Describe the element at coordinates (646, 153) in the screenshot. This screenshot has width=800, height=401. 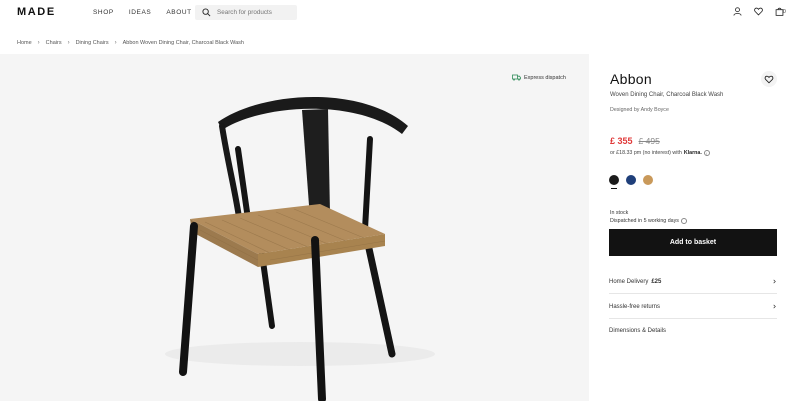
I see `finance-text: or £18.33 pm (no interest) with` at that location.